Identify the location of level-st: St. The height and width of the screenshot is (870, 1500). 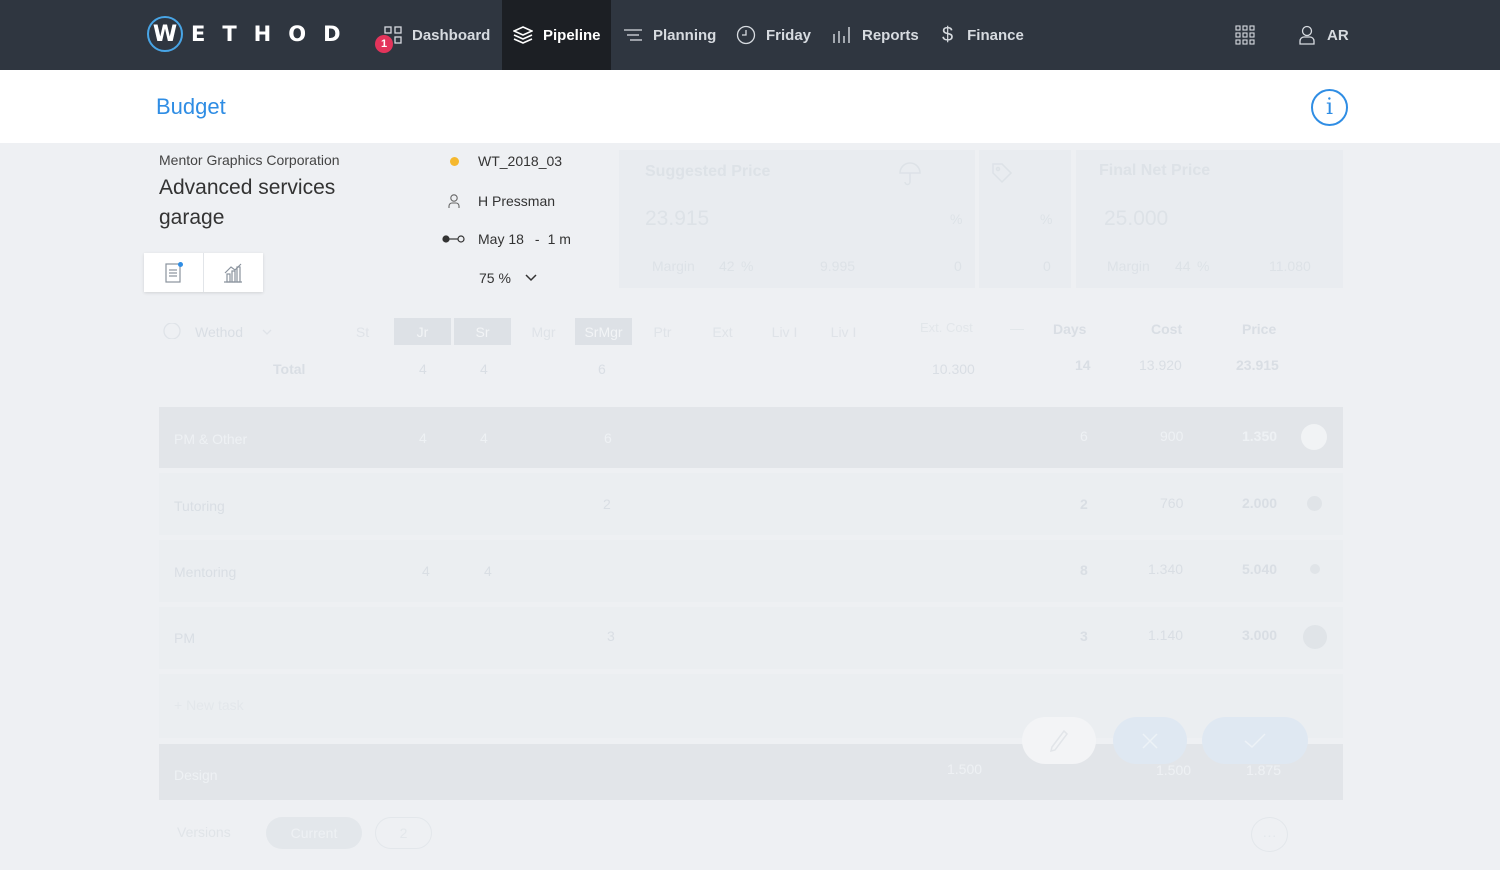
(362, 331).